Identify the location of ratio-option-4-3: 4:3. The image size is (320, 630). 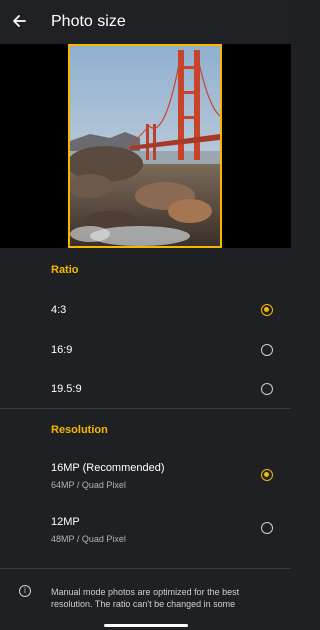
(145, 310).